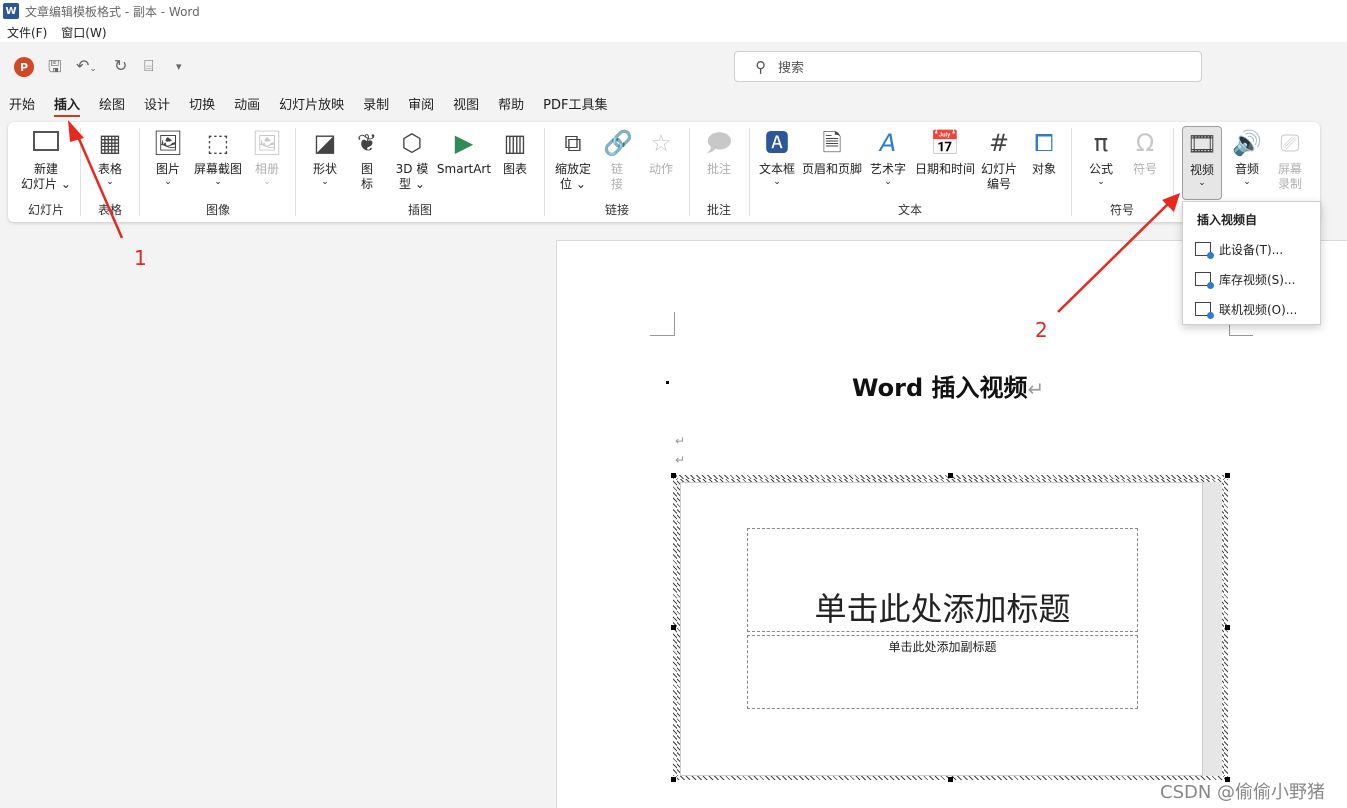 The height and width of the screenshot is (808, 1347). What do you see at coordinates (76, 131) in the screenshot?
I see `arrow-1-head` at bounding box center [76, 131].